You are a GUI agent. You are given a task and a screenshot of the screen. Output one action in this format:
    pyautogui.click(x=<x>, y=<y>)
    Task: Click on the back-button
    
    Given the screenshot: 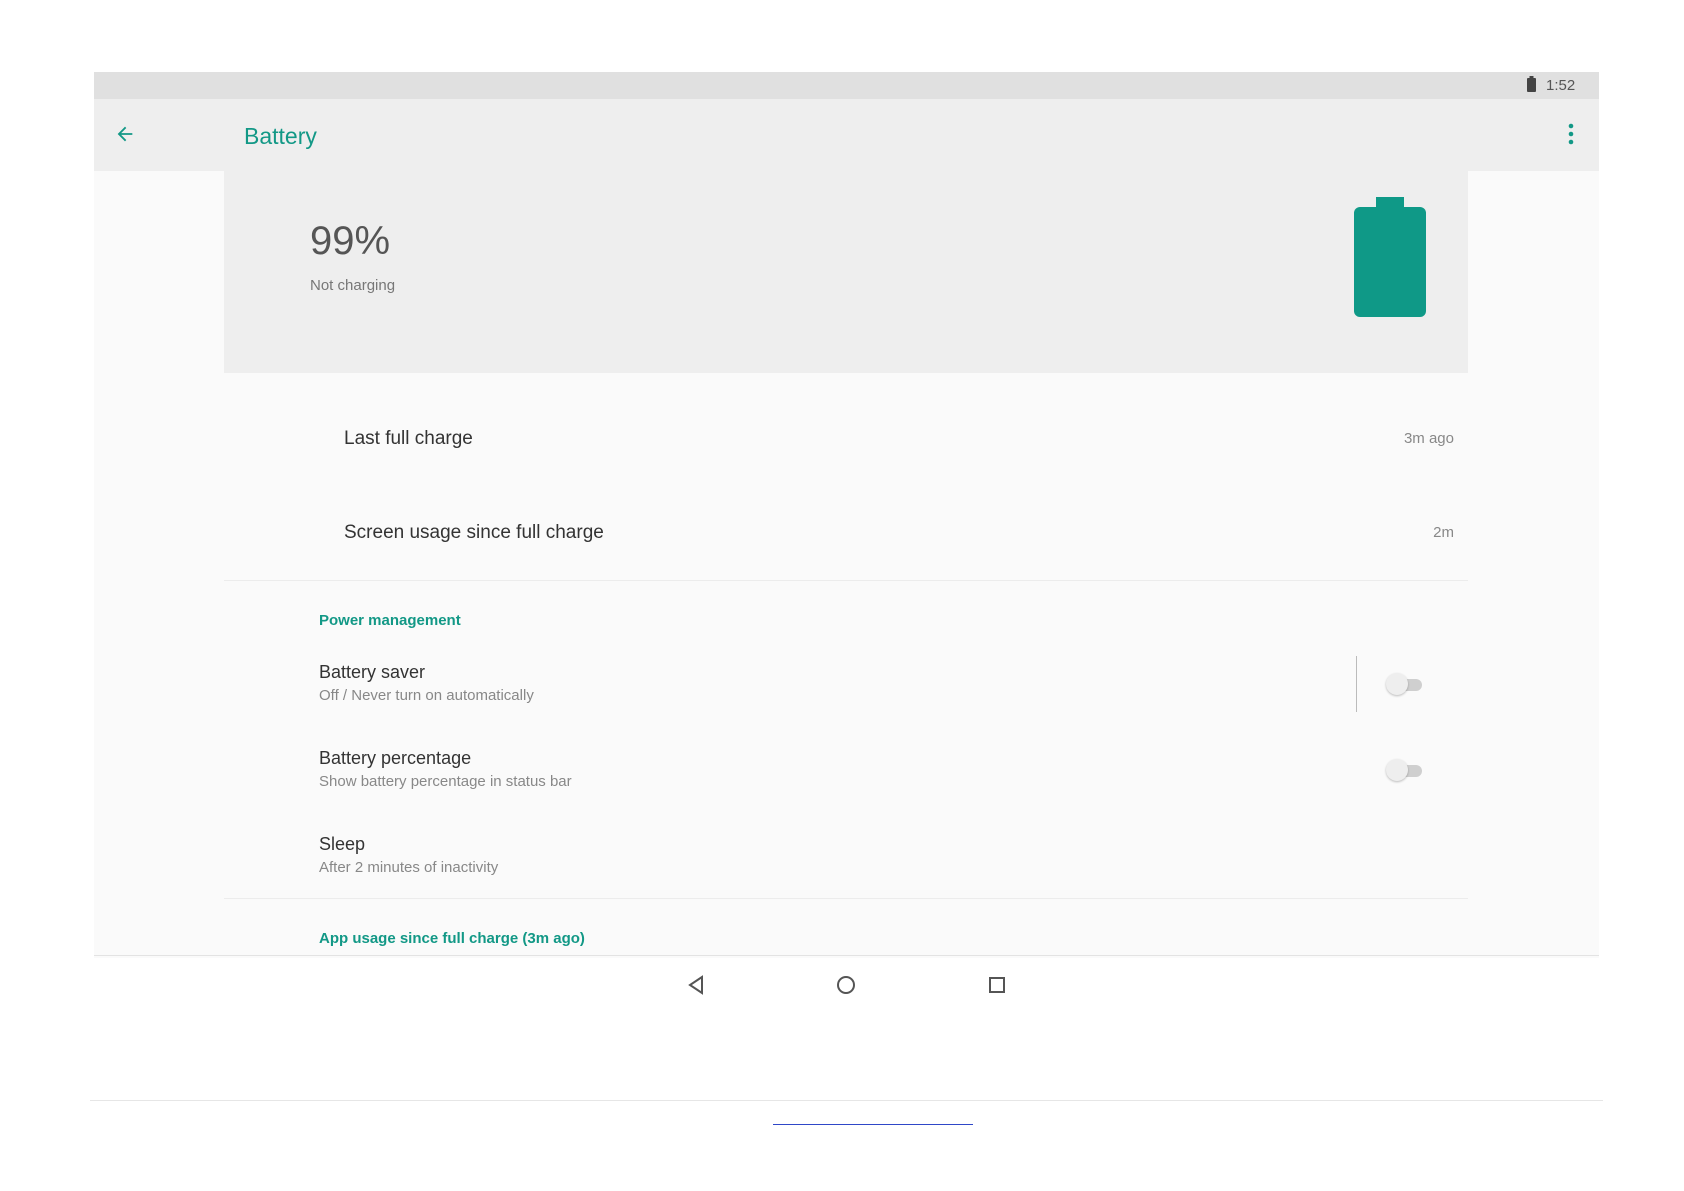 What is the action you would take?
    pyautogui.click(x=125, y=134)
    